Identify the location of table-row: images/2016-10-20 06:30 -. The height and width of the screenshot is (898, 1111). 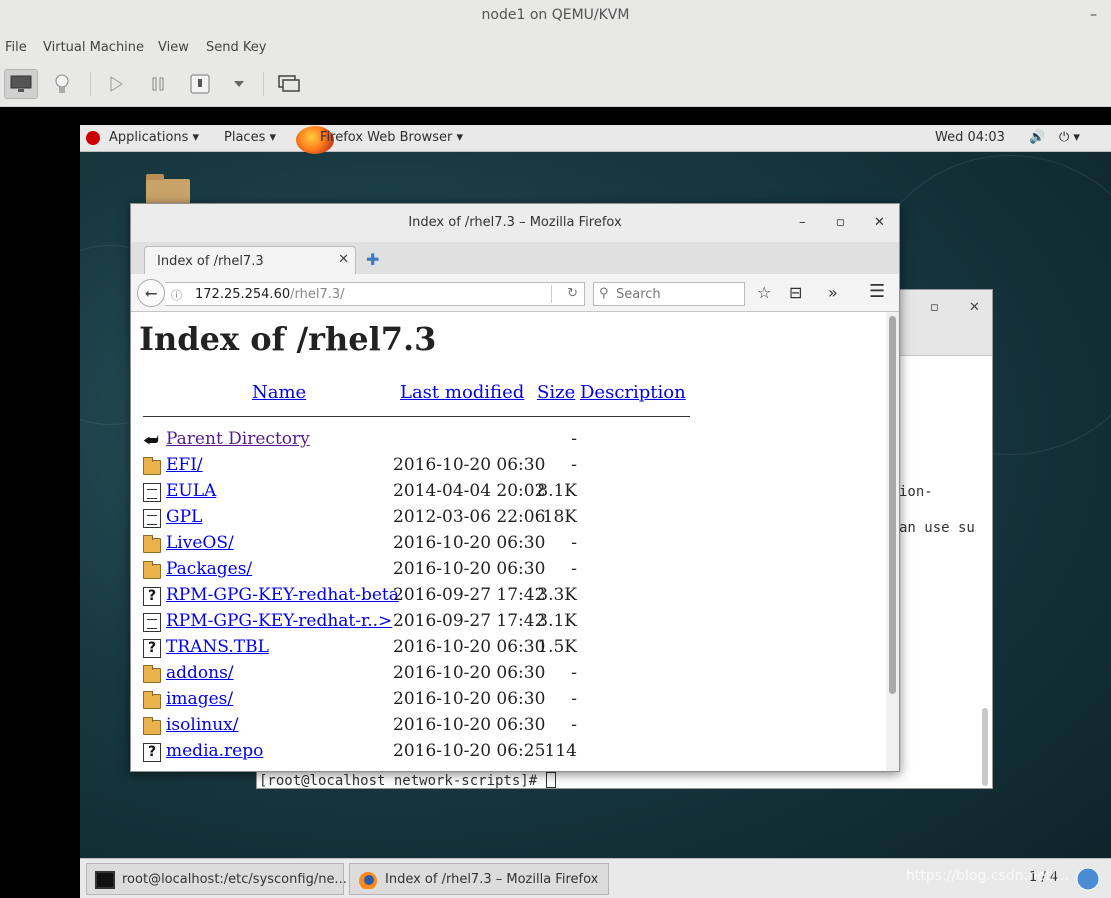
(509, 701).